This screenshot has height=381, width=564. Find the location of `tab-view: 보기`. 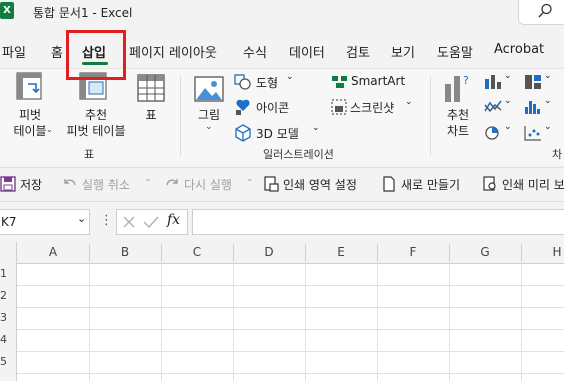

tab-view: 보기 is located at coordinates (403, 51).